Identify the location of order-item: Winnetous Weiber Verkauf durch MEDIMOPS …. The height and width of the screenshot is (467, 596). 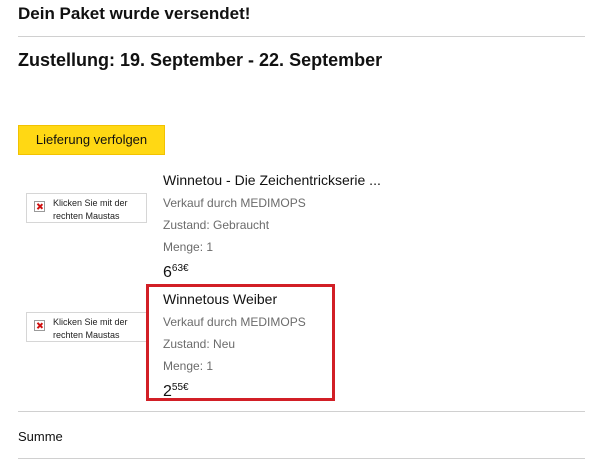
(234, 344).